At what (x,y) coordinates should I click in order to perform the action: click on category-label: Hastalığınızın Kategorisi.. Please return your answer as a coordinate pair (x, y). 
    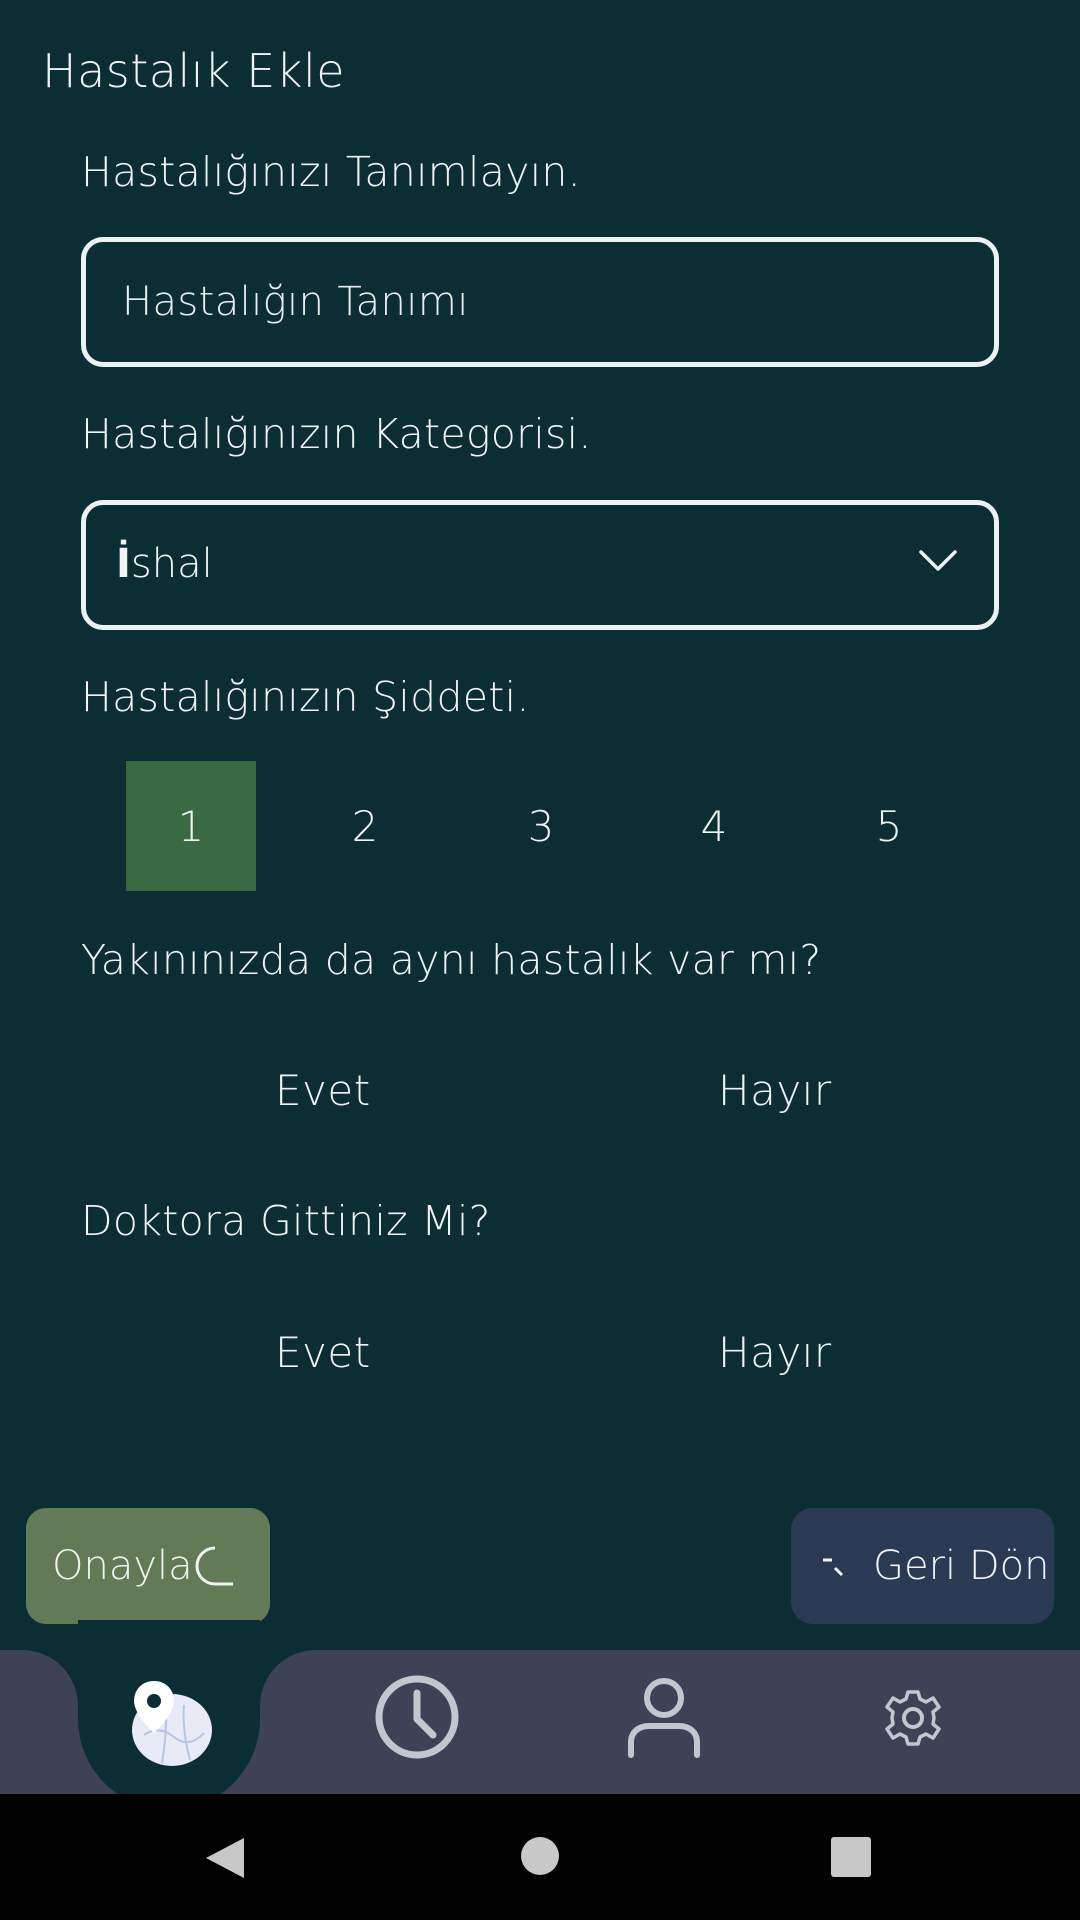
    Looking at the image, I should click on (336, 434).